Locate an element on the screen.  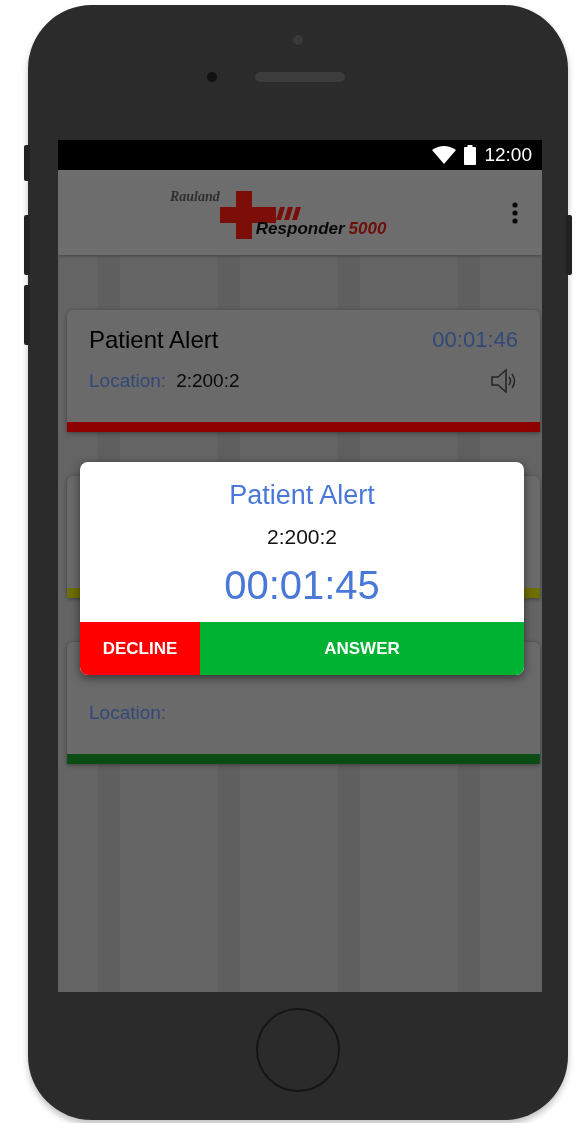
logo-model: 5000 is located at coordinates (367, 228).